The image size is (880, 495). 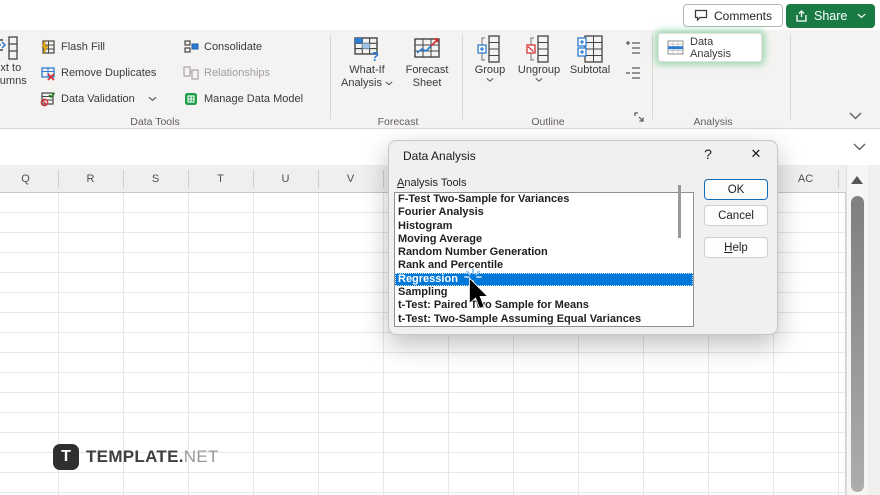 I want to click on analysis-tool-item: Random Number Generation, so click(x=544, y=252).